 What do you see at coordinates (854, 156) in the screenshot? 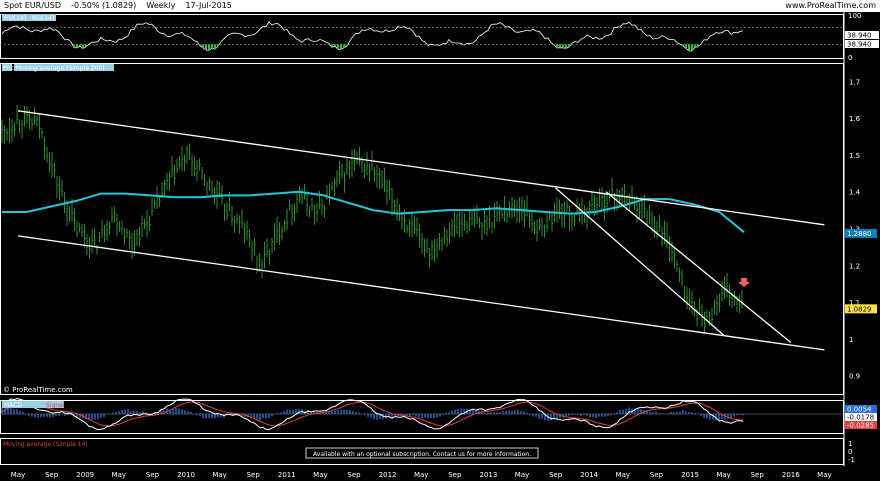
I see `price-y-tick: 1.5` at bounding box center [854, 156].